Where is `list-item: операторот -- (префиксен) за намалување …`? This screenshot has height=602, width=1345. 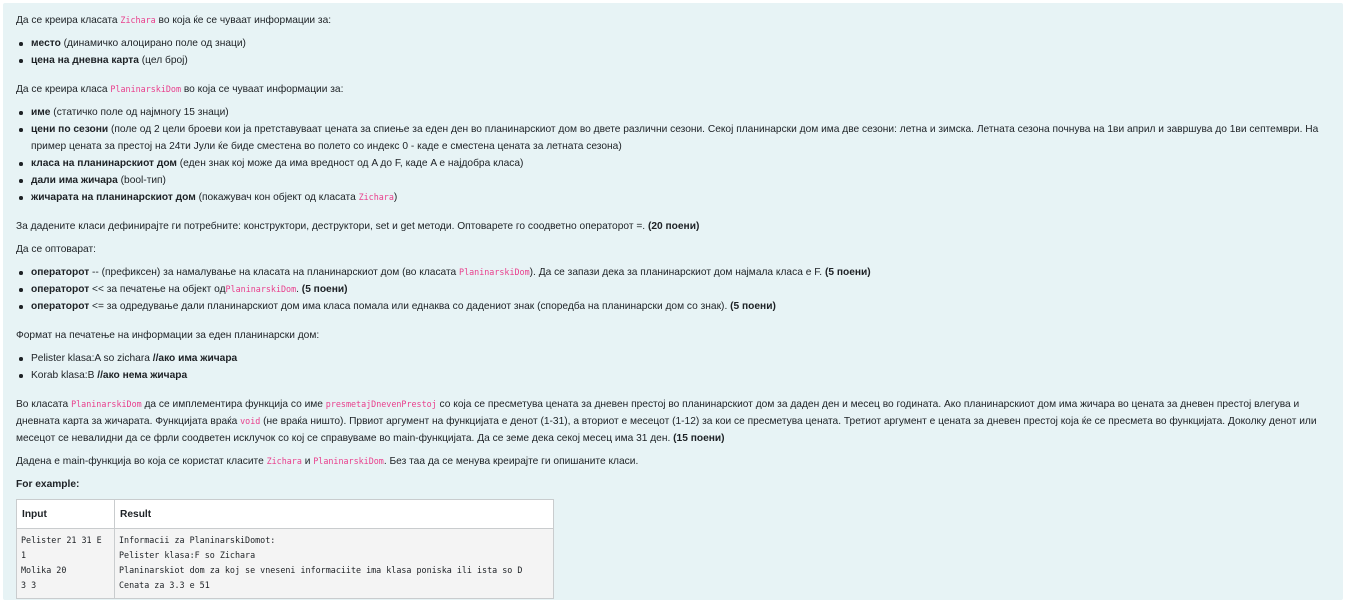 list-item: операторот -- (префиксен) за намалување … is located at coordinates (676, 272).